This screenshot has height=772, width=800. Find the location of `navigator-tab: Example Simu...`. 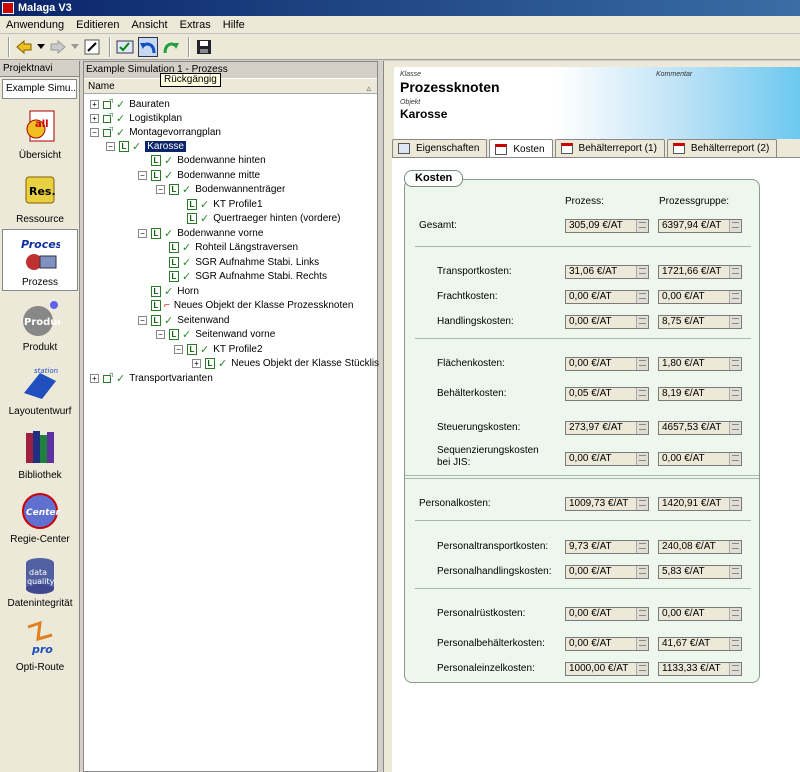

navigator-tab: Example Simu... is located at coordinates (39, 89).